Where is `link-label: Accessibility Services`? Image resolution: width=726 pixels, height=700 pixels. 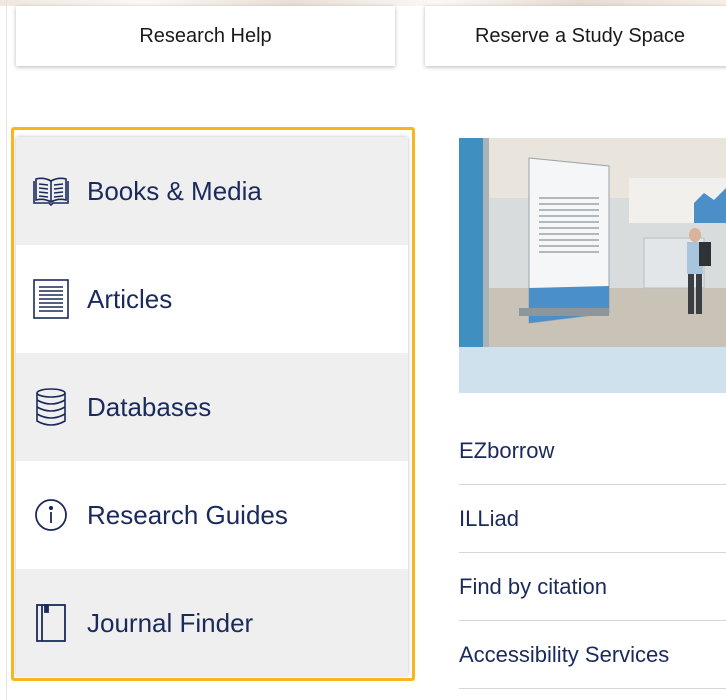
link-label: Accessibility Services is located at coordinates (564, 654).